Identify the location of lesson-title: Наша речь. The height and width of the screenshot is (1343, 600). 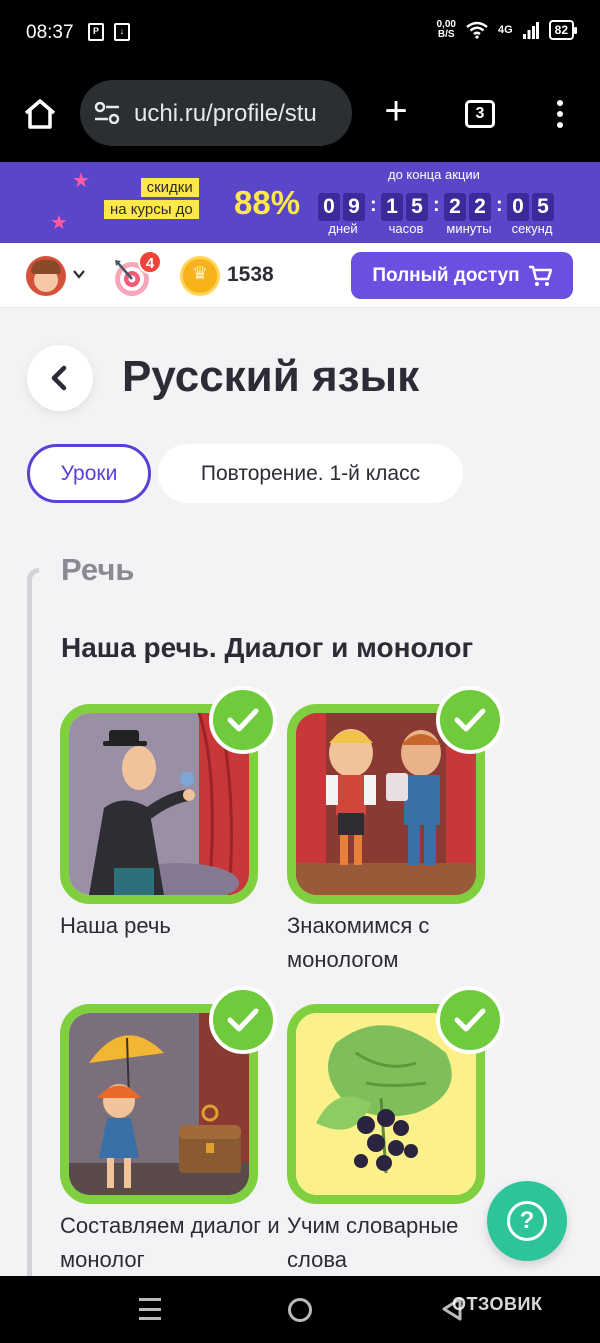
(170, 926).